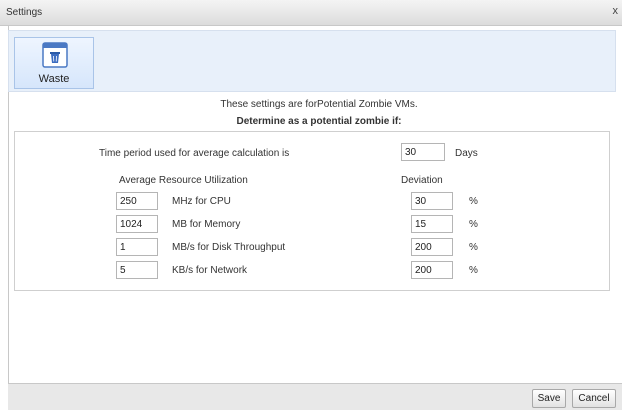 This screenshot has width=622, height=410. I want to click on save-button: Save, so click(549, 398).